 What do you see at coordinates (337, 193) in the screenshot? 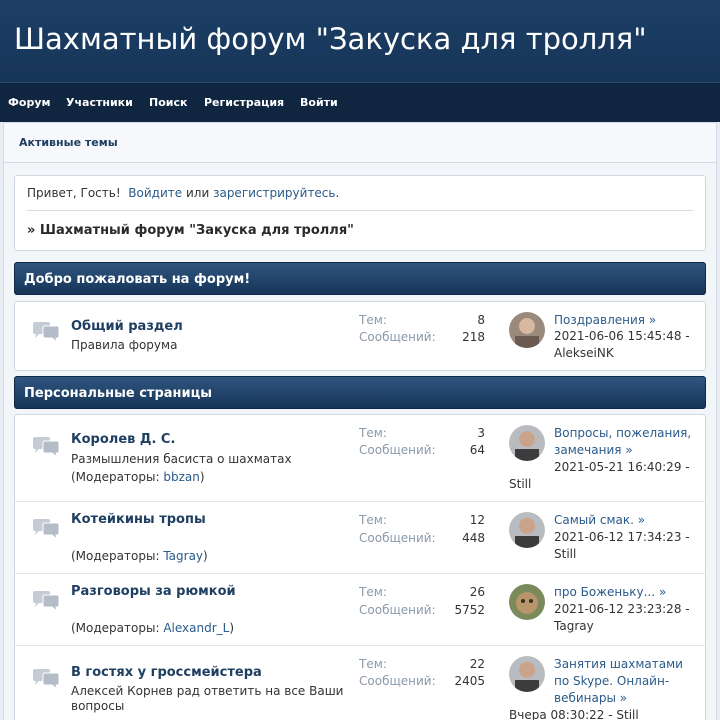
I see `period-text: .` at bounding box center [337, 193].